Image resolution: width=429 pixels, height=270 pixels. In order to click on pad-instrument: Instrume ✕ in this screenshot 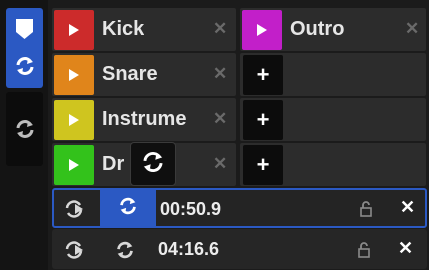, I will do `click(144, 119)`.